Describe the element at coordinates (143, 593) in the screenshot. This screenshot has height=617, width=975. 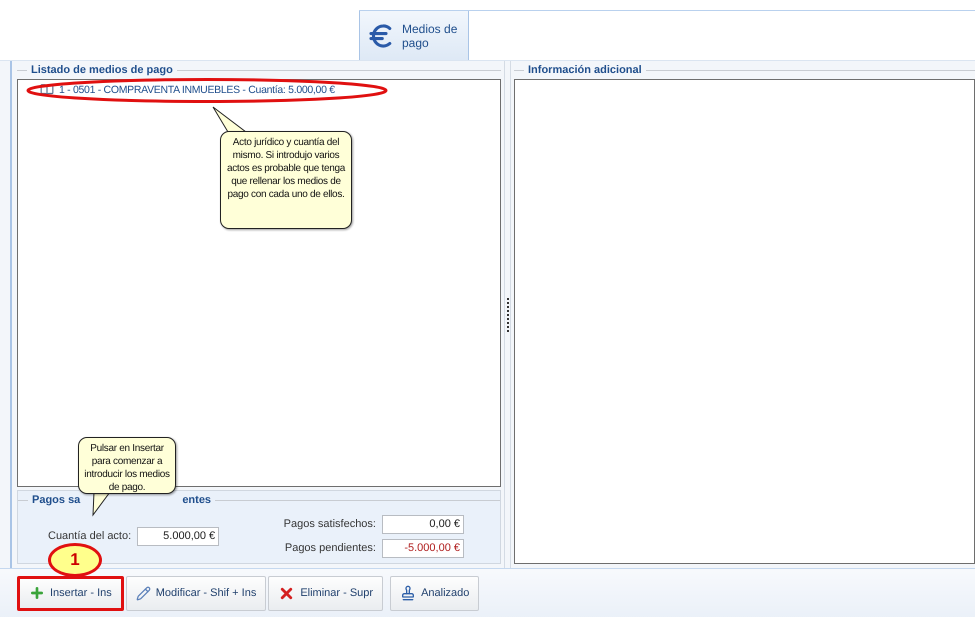
I see `pencil-icon` at that location.